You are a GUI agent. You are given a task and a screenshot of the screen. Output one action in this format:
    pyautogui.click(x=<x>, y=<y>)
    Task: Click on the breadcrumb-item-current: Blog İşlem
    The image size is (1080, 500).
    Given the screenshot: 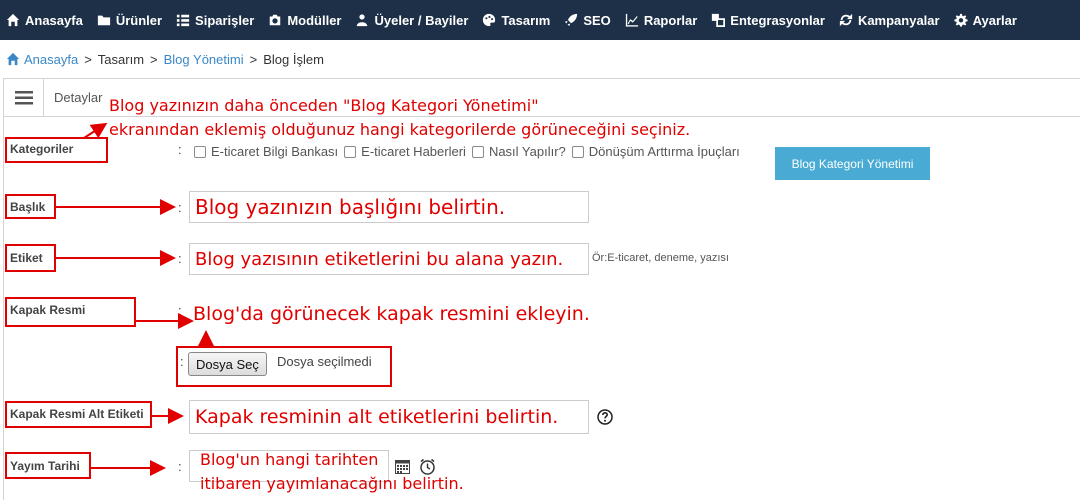 What is the action you would take?
    pyautogui.click(x=293, y=59)
    